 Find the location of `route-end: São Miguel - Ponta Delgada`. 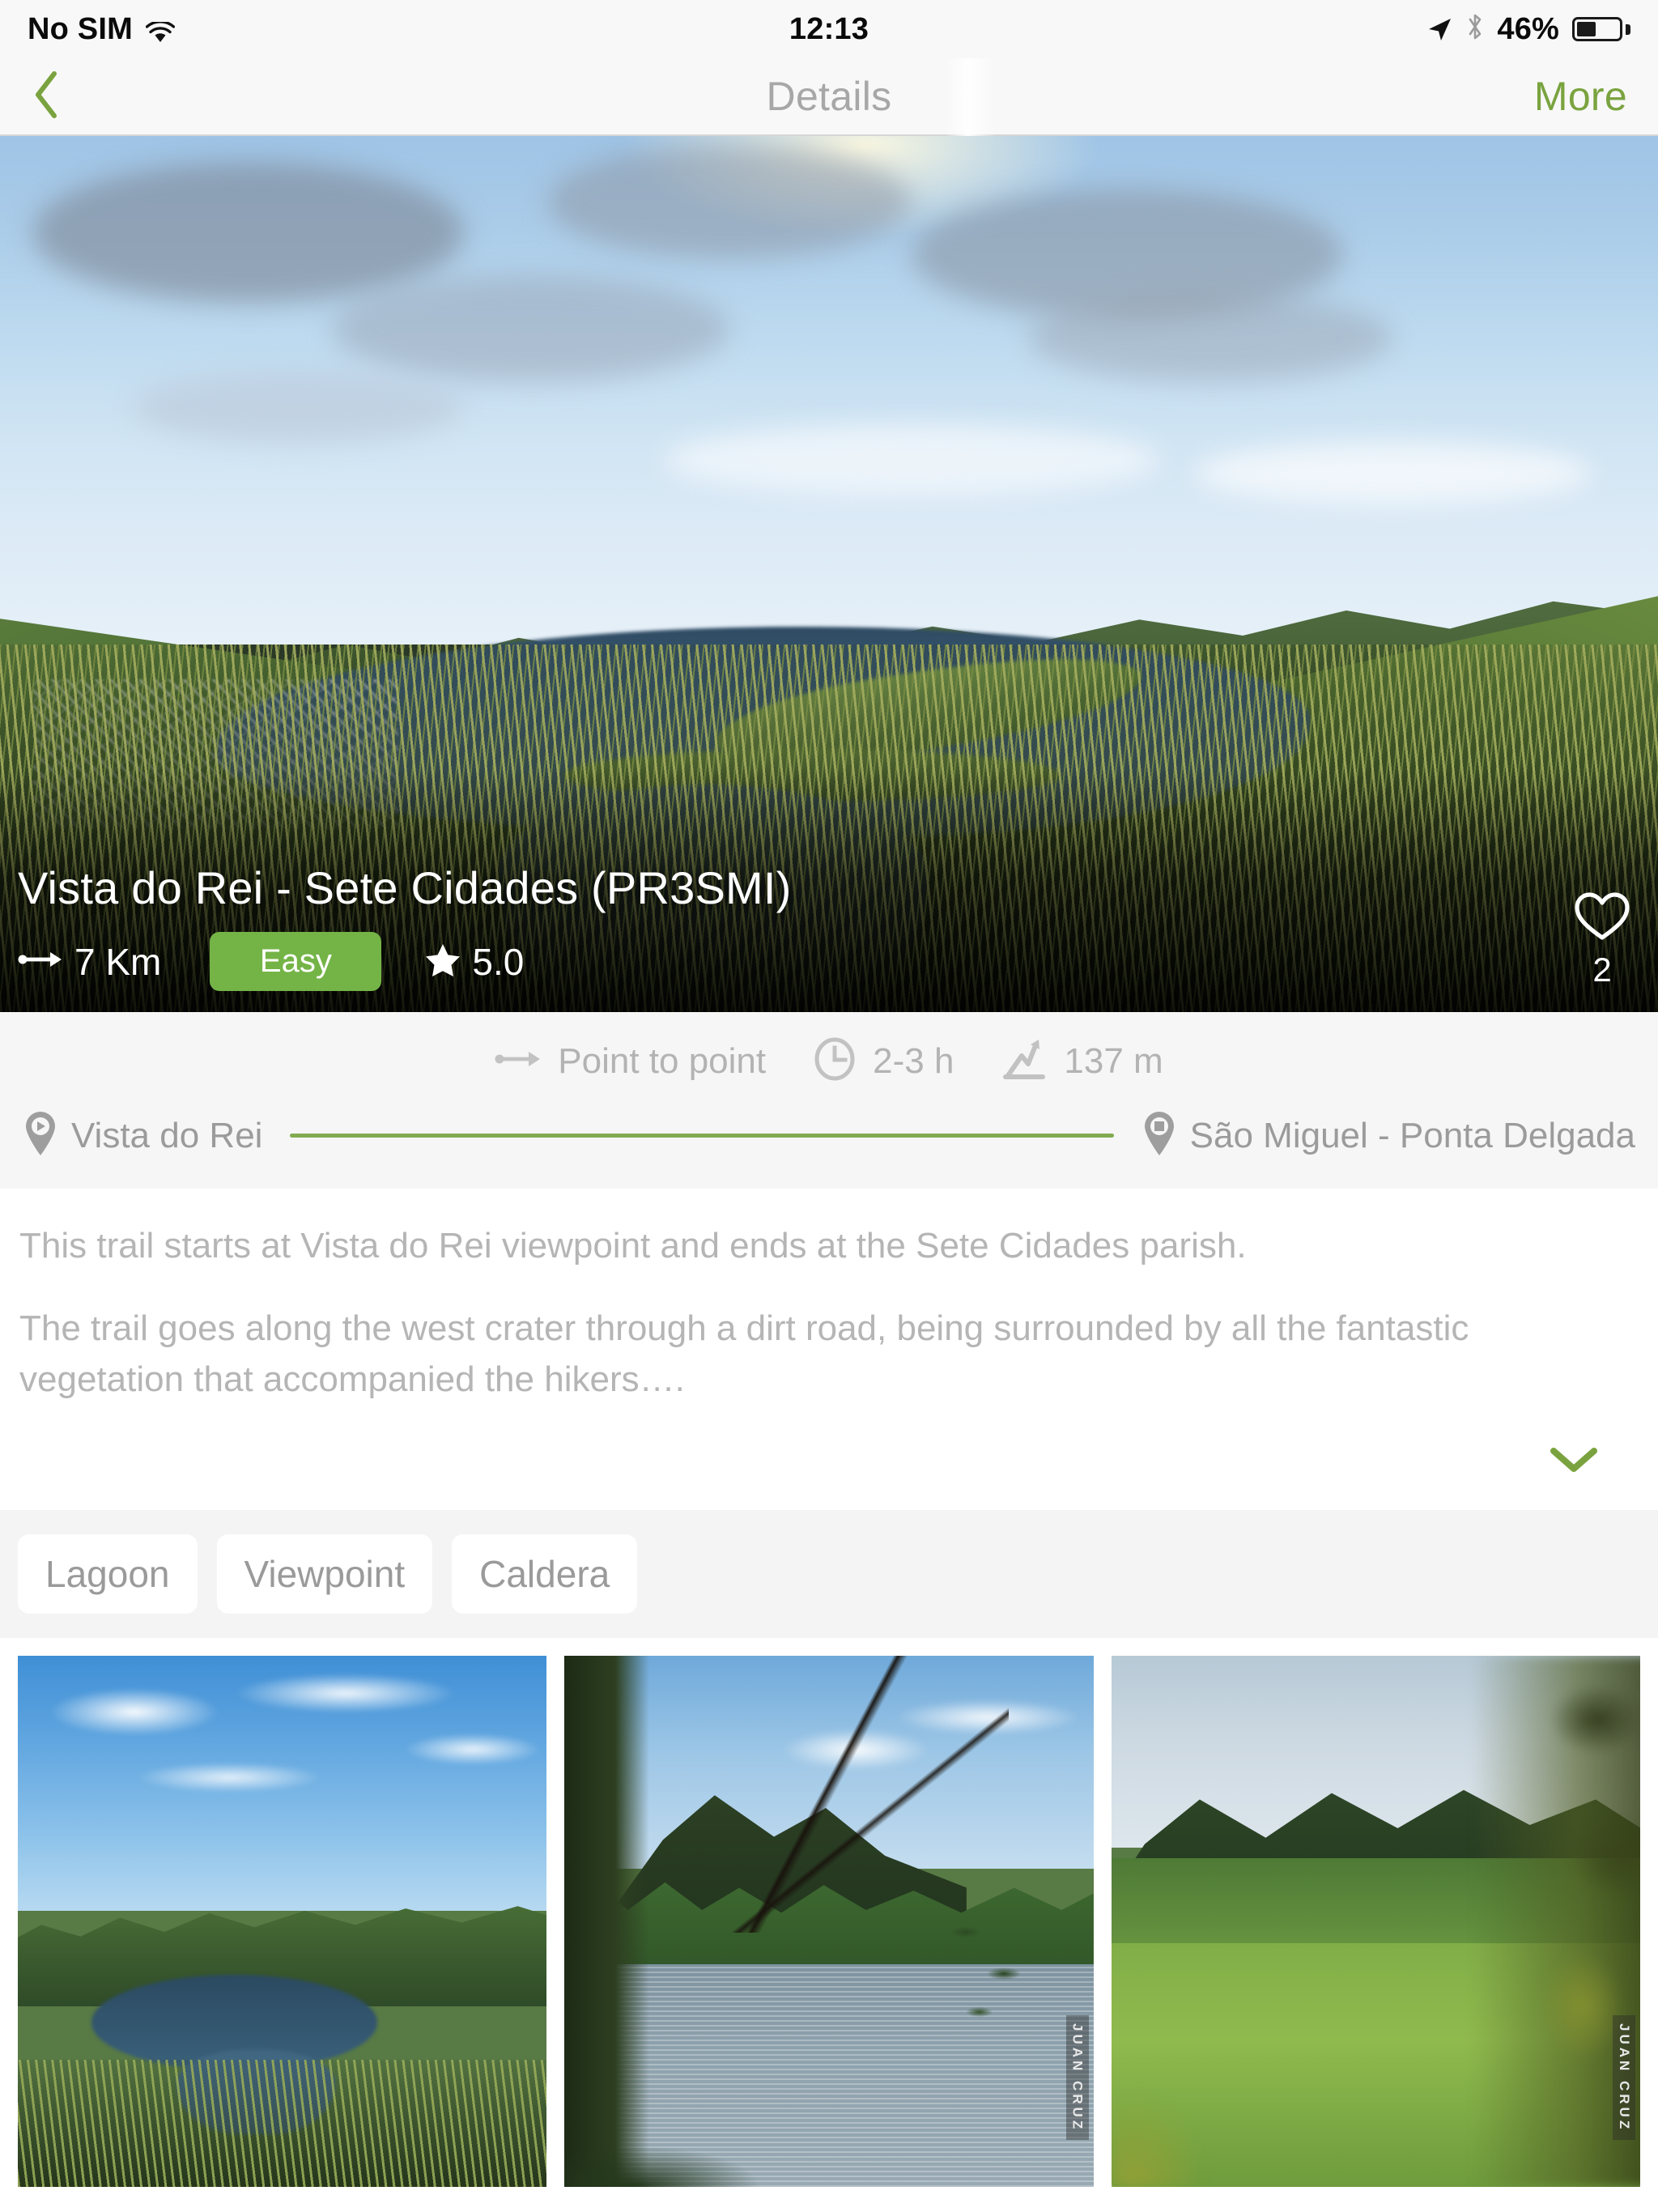

route-end: São Miguel - Ponta Delgada is located at coordinates (1388, 1136).